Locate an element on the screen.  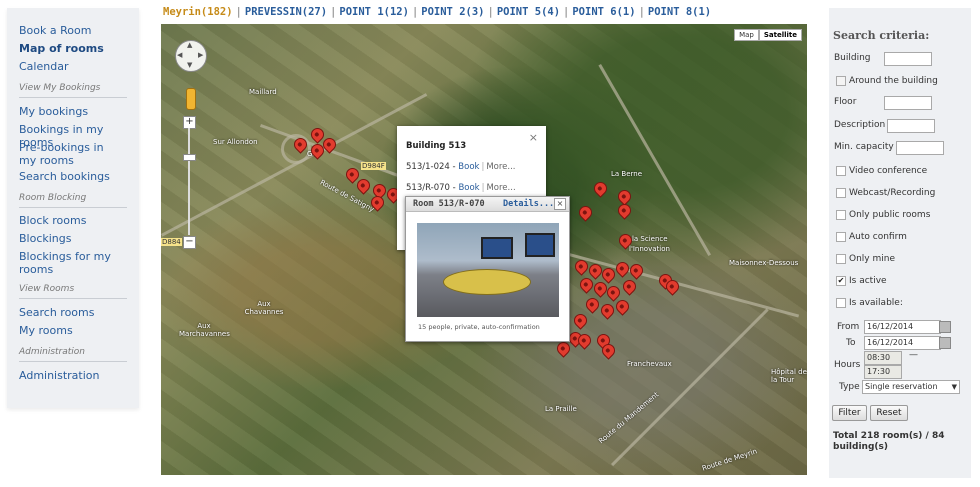
auto-confirm-checkbox is located at coordinates (841, 237).